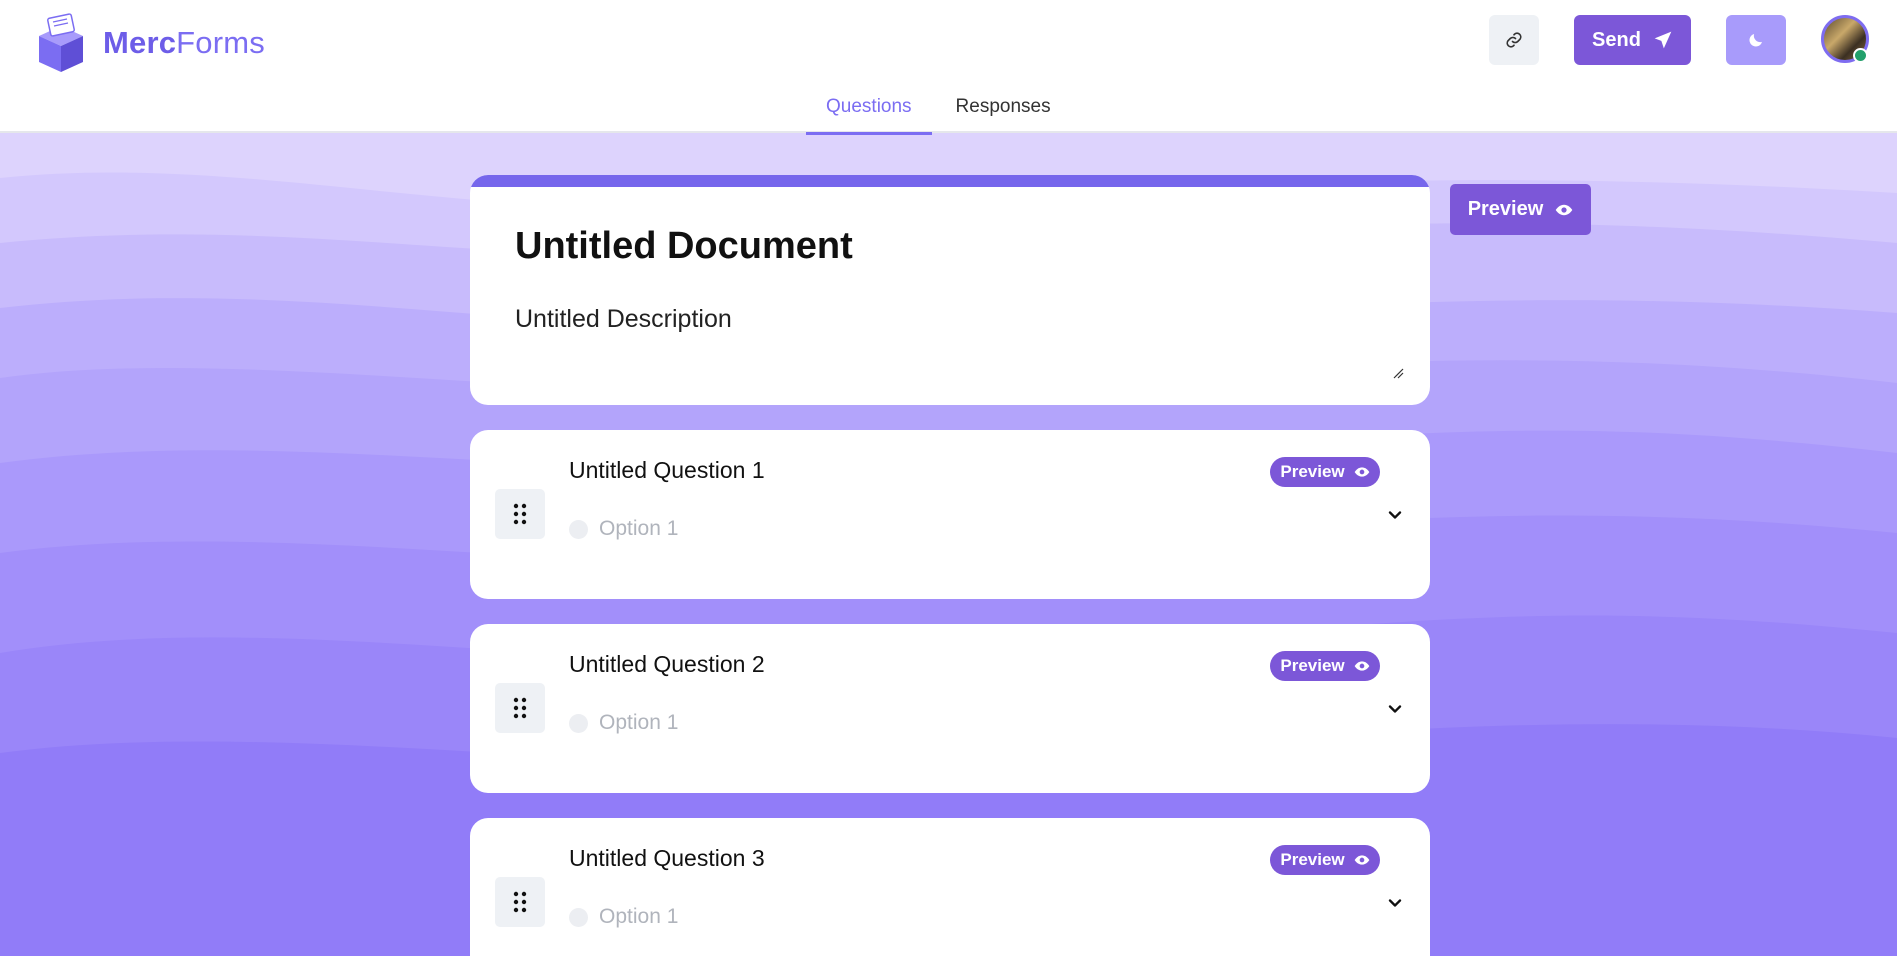  Describe the element at coordinates (667, 470) in the screenshot. I see `question-title: Untitled Question 1` at that location.